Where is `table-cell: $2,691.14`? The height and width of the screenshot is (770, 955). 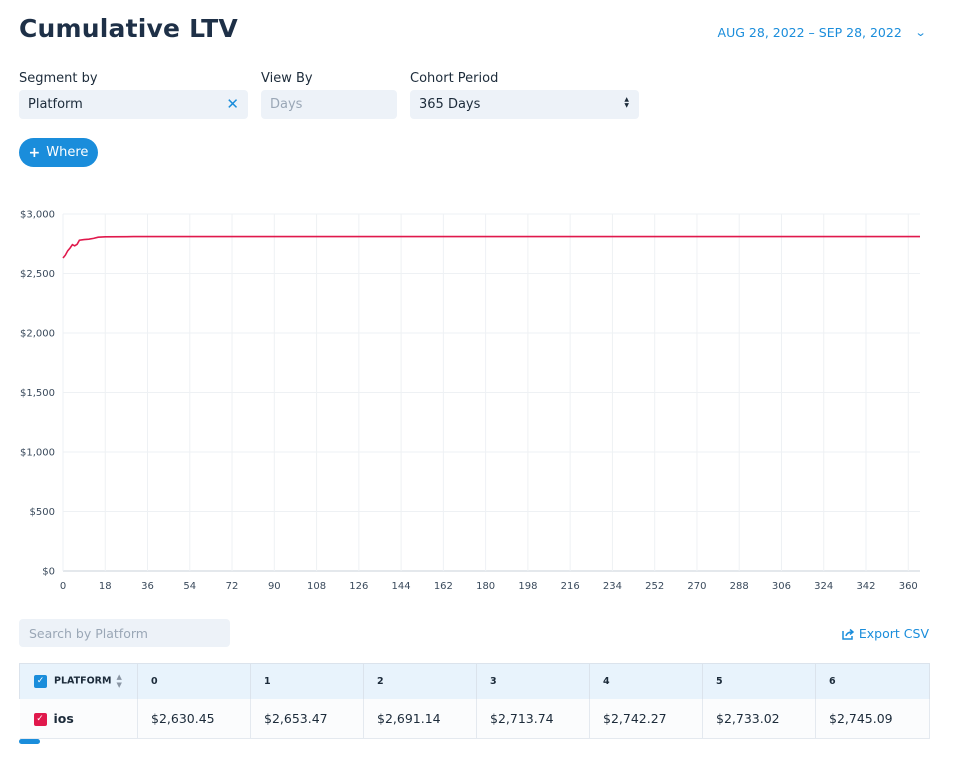 table-cell: $2,691.14 is located at coordinates (420, 718).